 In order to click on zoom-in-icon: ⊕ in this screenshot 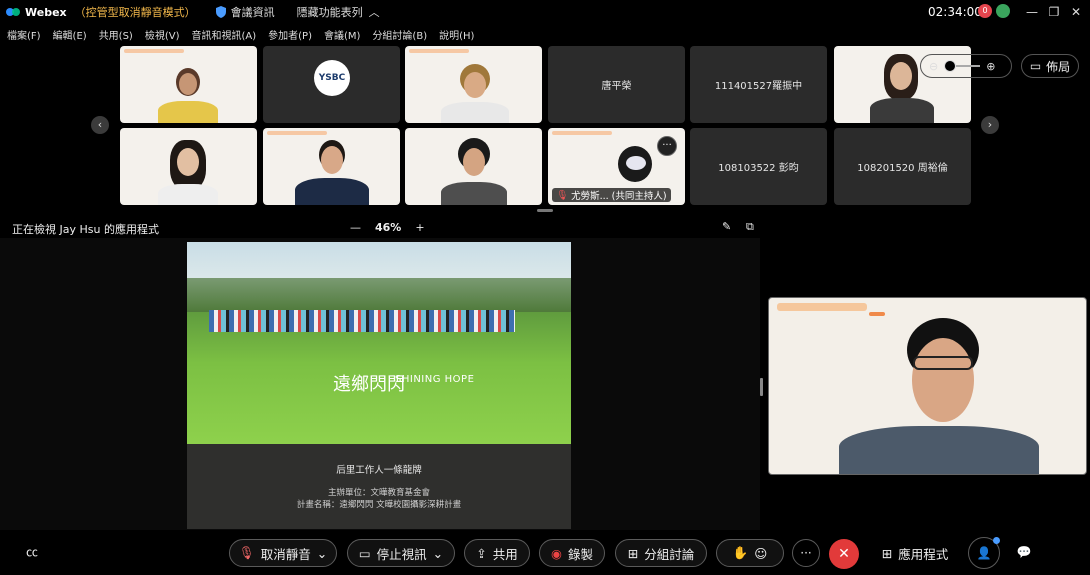, I will do `click(990, 66)`.